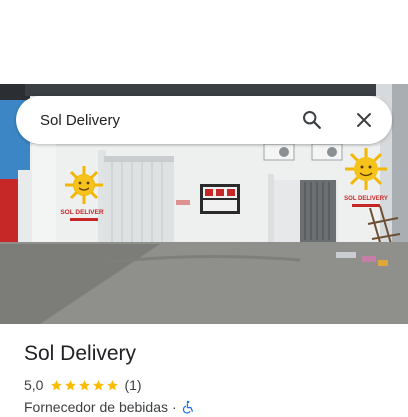 The height and width of the screenshot is (417, 408). Describe the element at coordinates (166, 120) in the screenshot. I see `search-input: Sol Delivery` at that location.